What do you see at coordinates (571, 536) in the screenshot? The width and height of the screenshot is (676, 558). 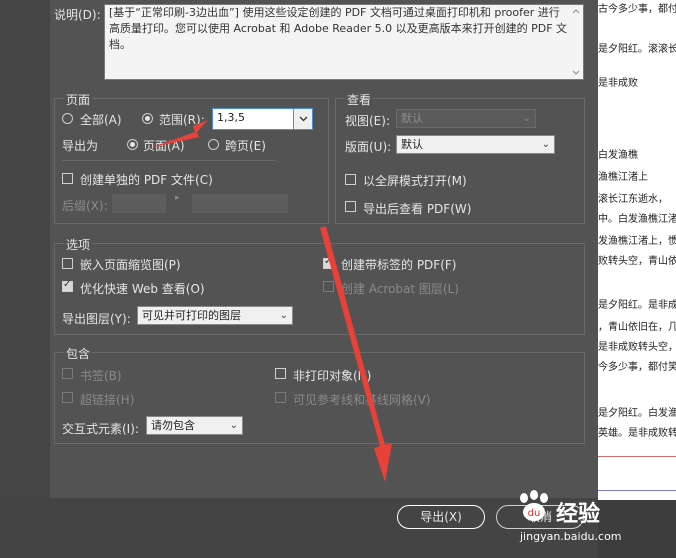 I see `watermark-url: jingyan.baidu.com` at bounding box center [571, 536].